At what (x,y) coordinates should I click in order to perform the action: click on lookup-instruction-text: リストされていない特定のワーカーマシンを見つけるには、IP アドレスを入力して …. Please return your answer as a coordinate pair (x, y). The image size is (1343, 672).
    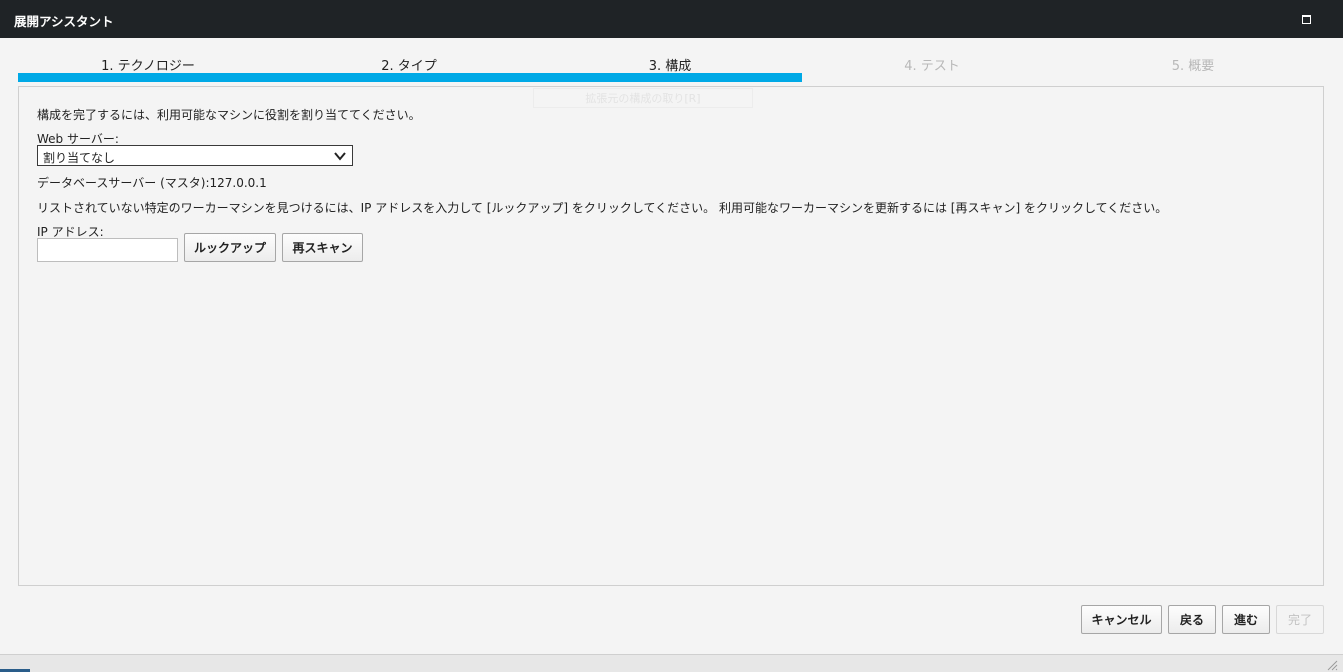
    Looking at the image, I should click on (602, 208).